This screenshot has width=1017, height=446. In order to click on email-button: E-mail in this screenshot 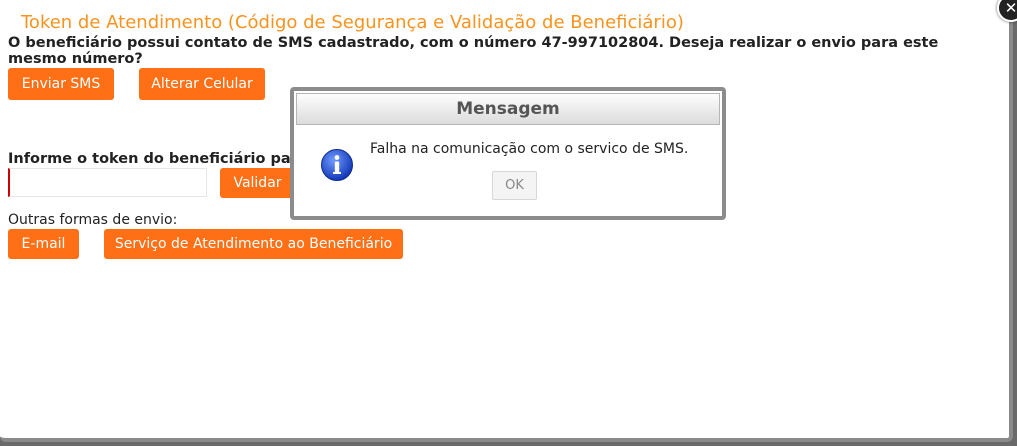, I will do `click(43, 244)`.